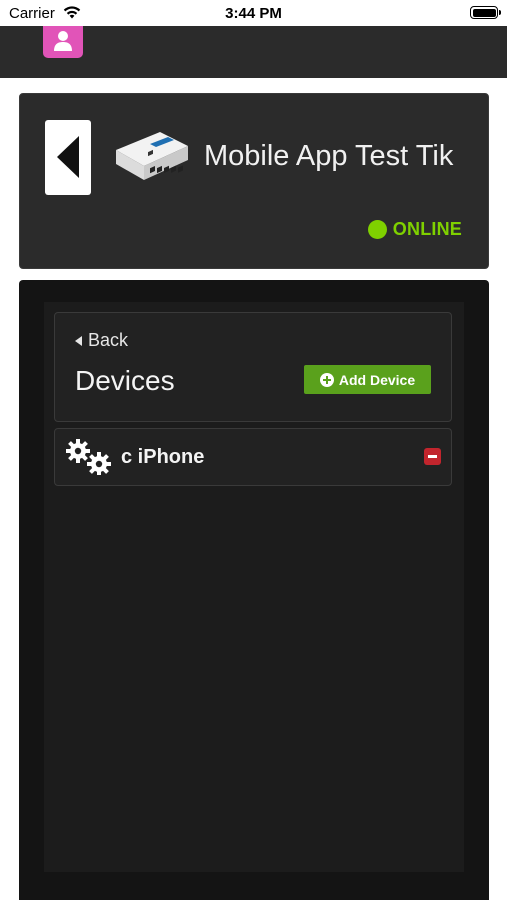 Image resolution: width=507 pixels, height=900 pixels. I want to click on status-dot-icon, so click(377, 229).